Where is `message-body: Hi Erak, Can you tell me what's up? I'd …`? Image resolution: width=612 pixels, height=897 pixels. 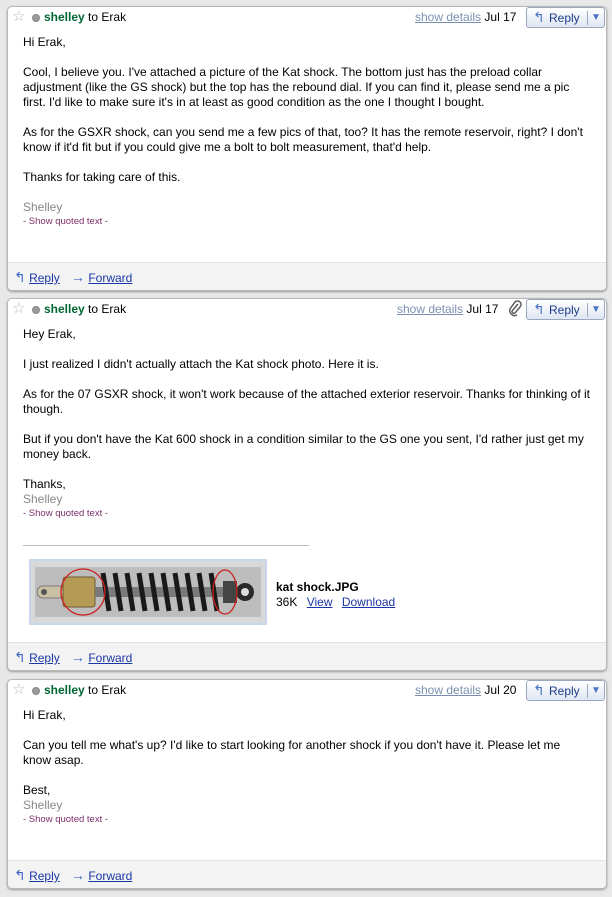
message-body: Hi Erak, Can you tell me what's up? I'd … is located at coordinates (307, 764).